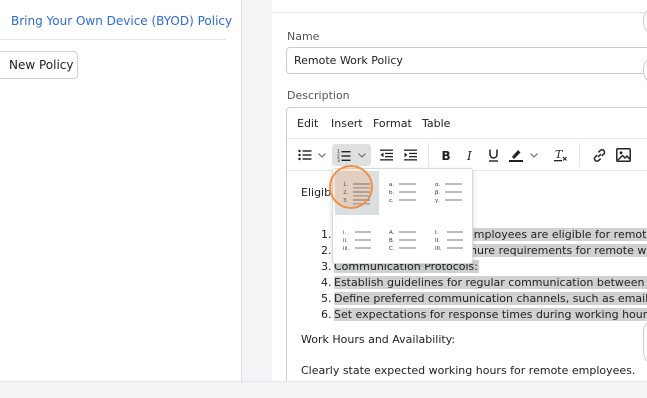  What do you see at coordinates (403, 241) in the screenshot?
I see `list-style-upper-alpha: A. B. C.` at bounding box center [403, 241].